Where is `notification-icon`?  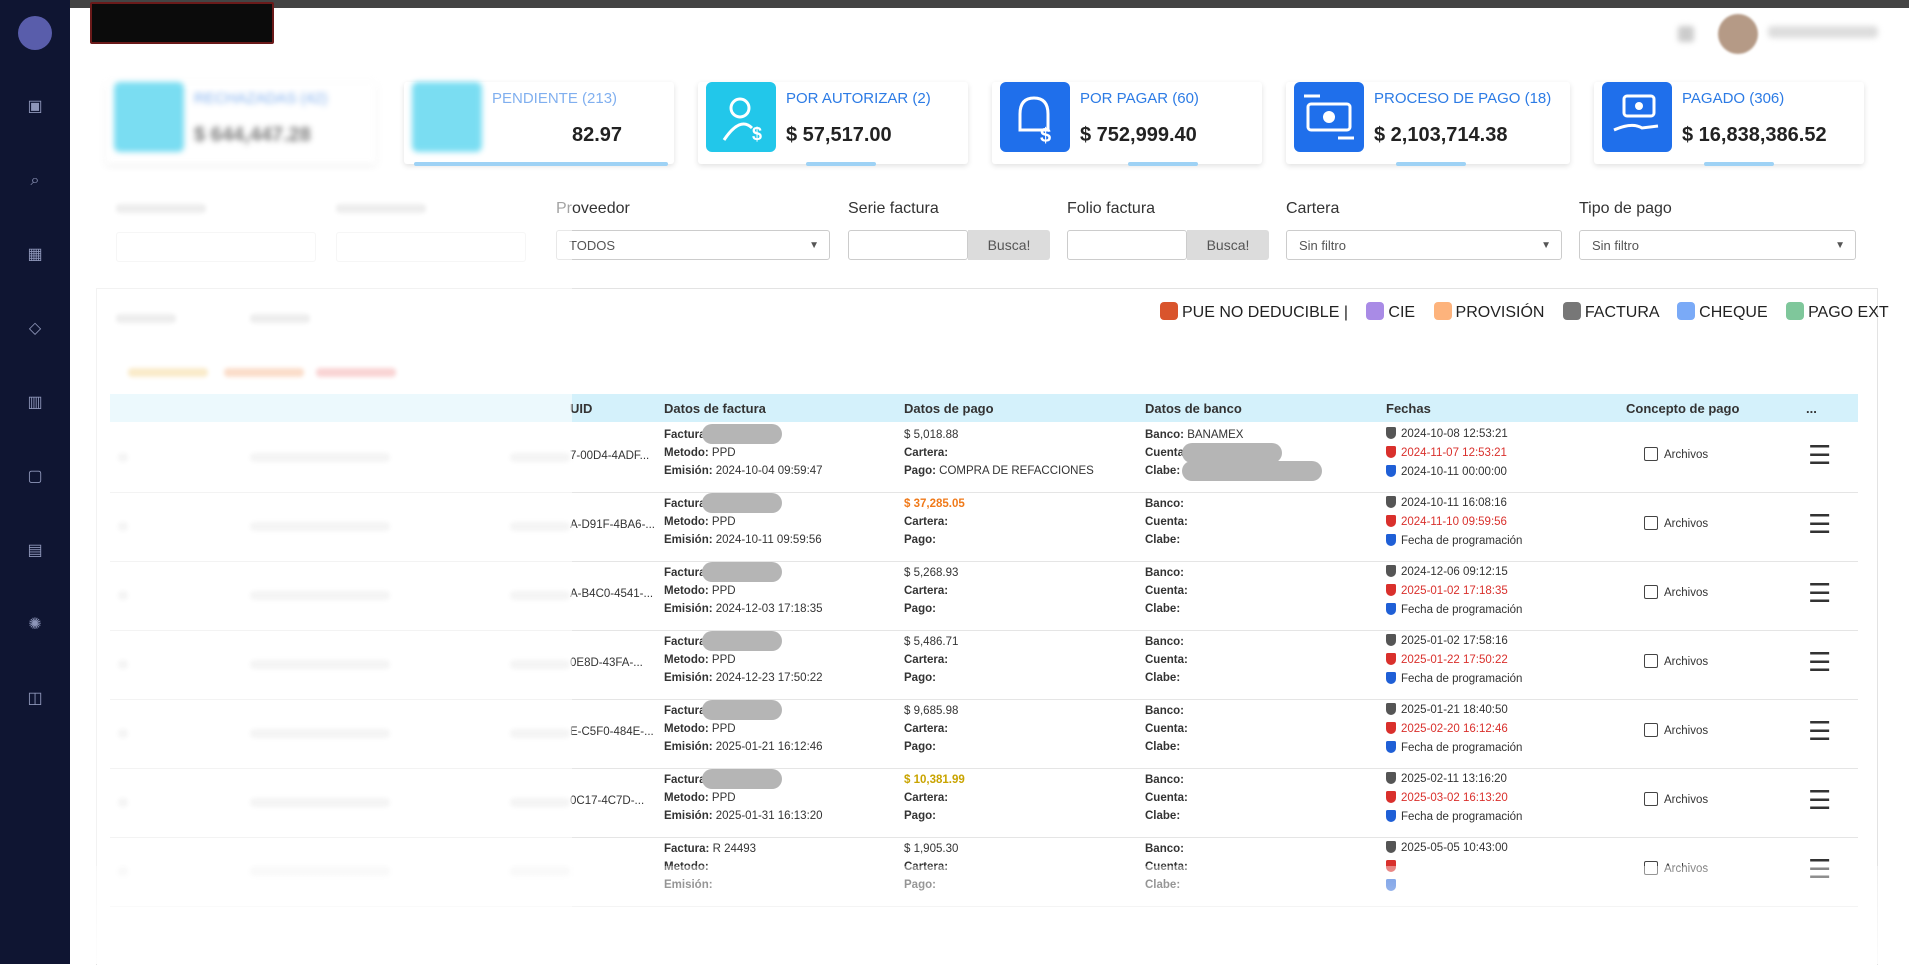 notification-icon is located at coordinates (1686, 34).